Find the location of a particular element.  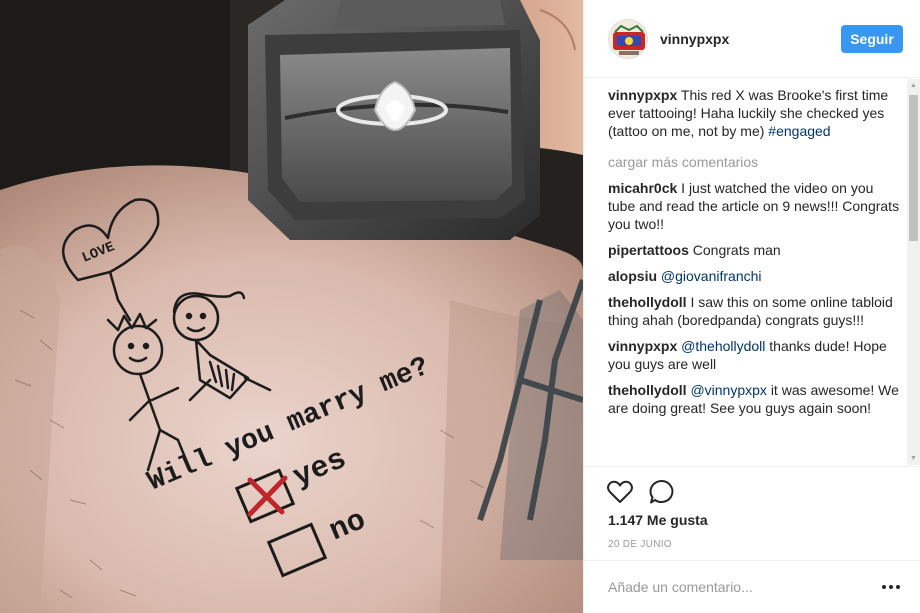

comment-input is located at coordinates (733, 587).